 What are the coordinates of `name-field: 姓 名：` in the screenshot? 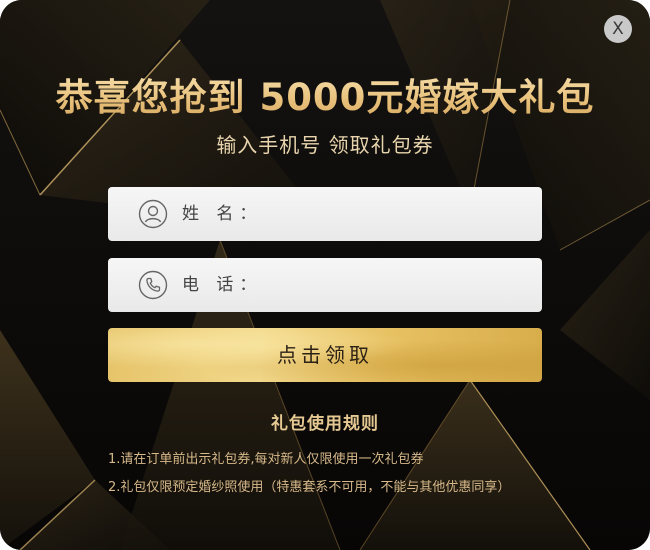 It's located at (325, 214).